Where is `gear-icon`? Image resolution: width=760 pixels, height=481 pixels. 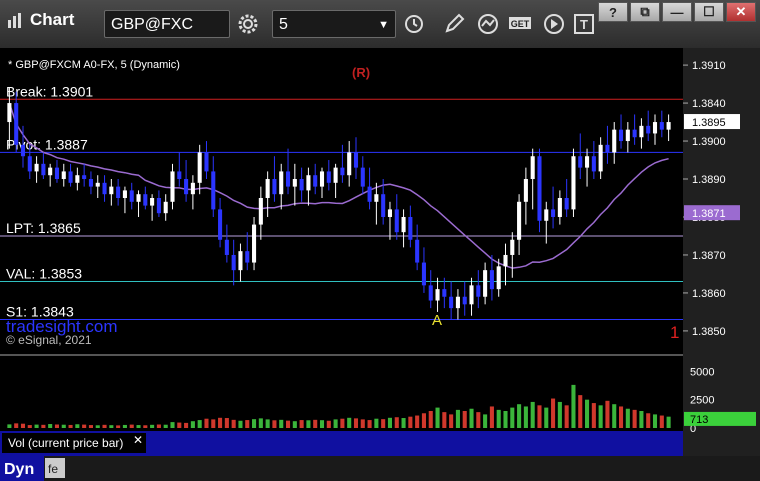 gear-icon is located at coordinates (248, 24).